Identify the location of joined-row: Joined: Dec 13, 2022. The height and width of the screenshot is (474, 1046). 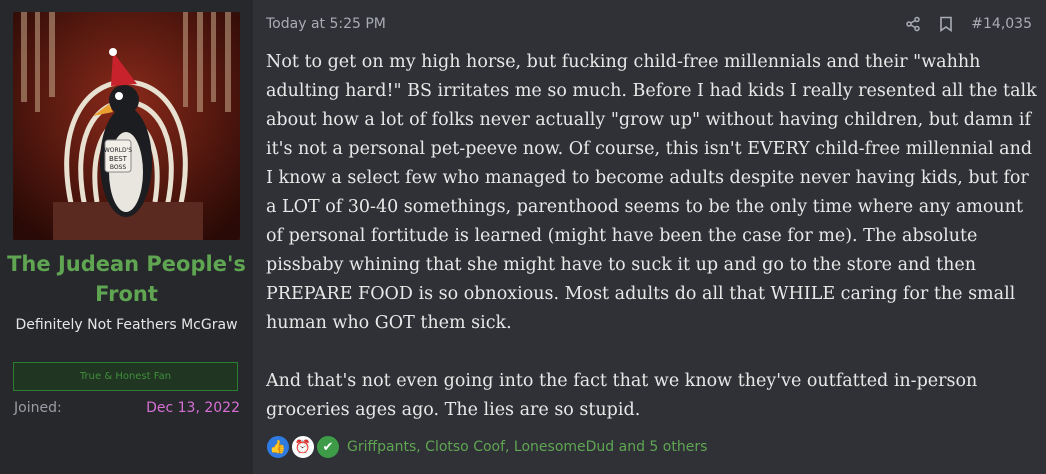
(127, 408).